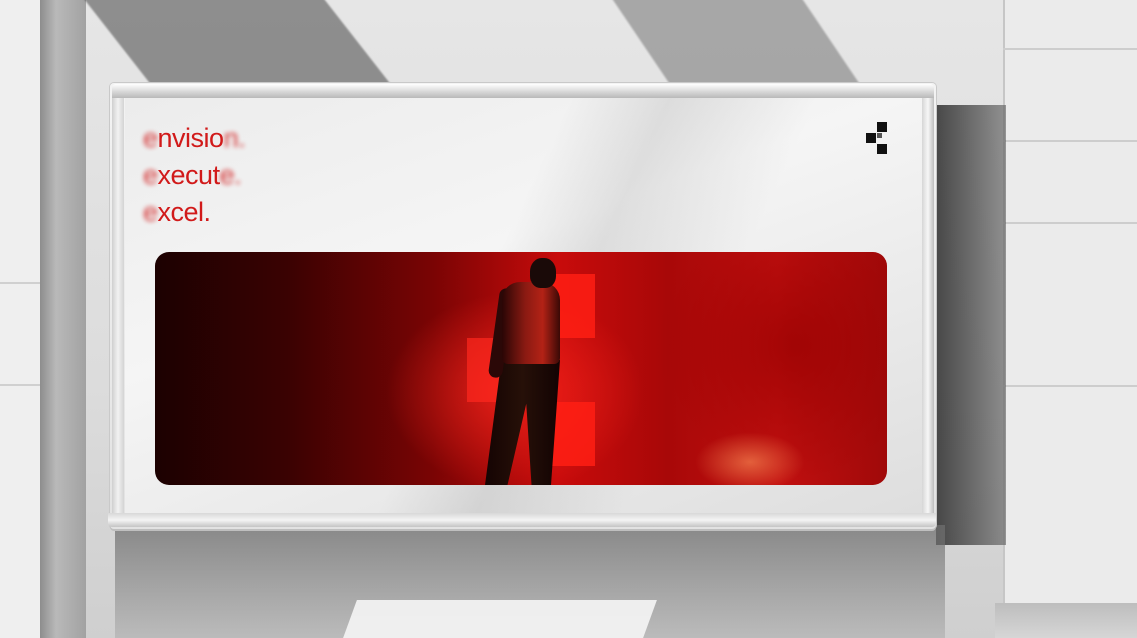 The height and width of the screenshot is (638, 1137). I want to click on headline-blur-tail: n., so click(234, 138).